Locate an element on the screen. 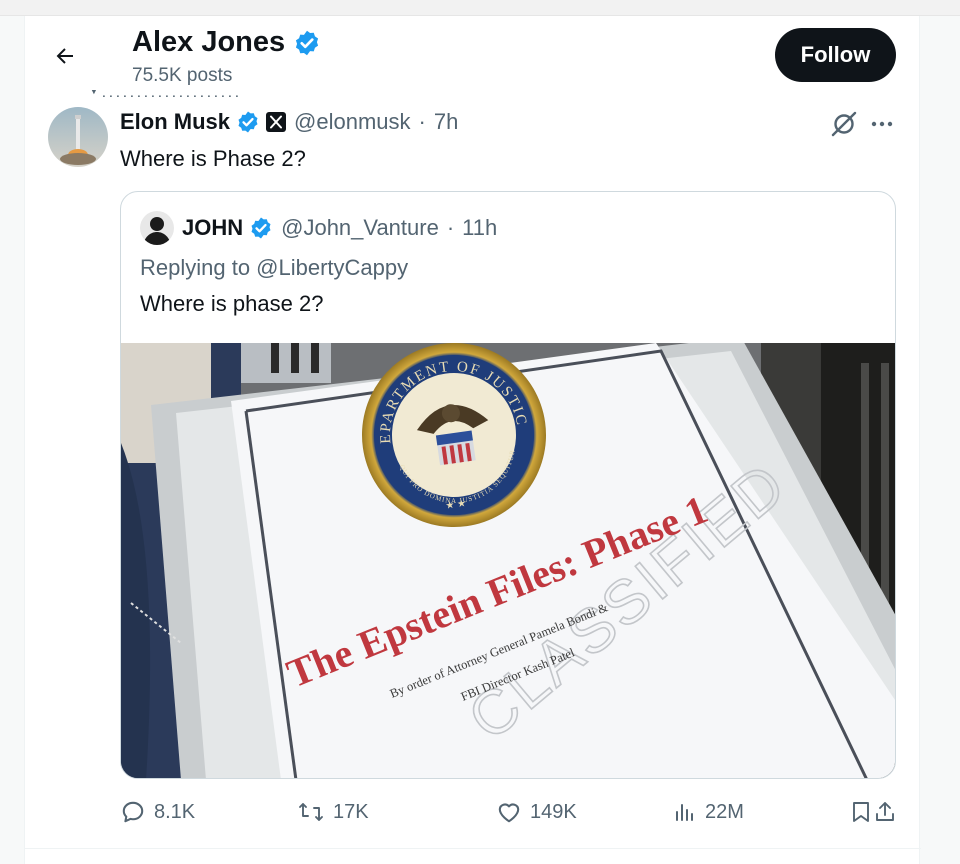 The width and height of the screenshot is (960, 864). profile-title: Alex Jones is located at coordinates (226, 42).